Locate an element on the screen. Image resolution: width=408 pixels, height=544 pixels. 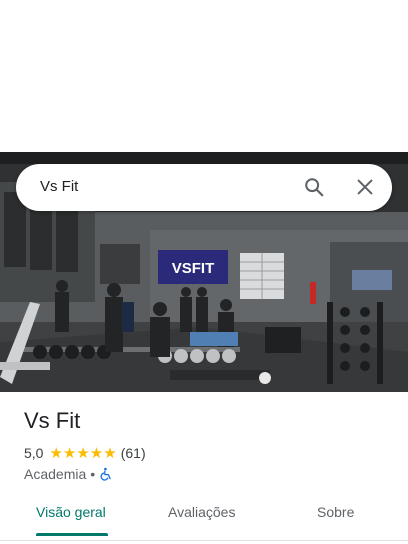
place-tabs: Visão geral Avaliações Sobre is located at coordinates (204, 518).